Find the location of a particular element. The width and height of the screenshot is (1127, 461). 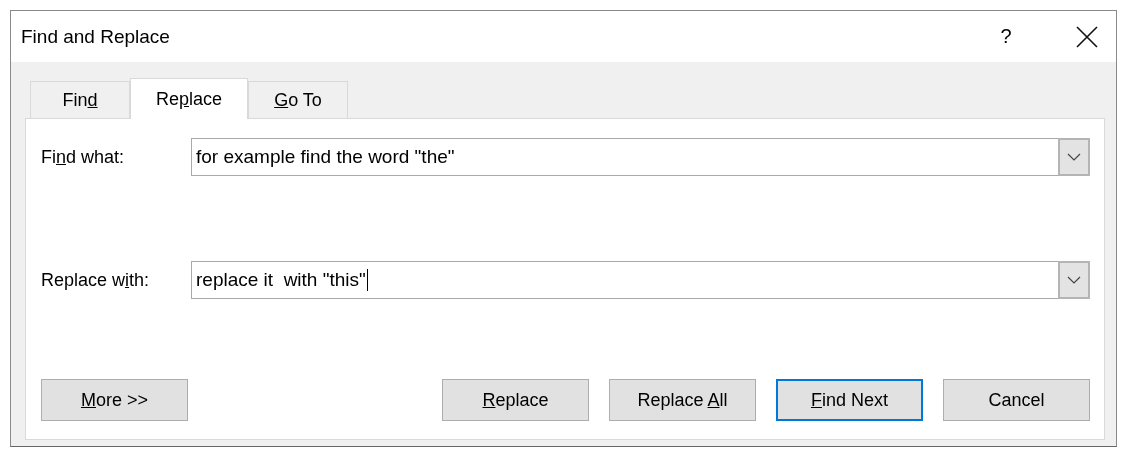

field-value: for example find the word "the" is located at coordinates (326, 157).